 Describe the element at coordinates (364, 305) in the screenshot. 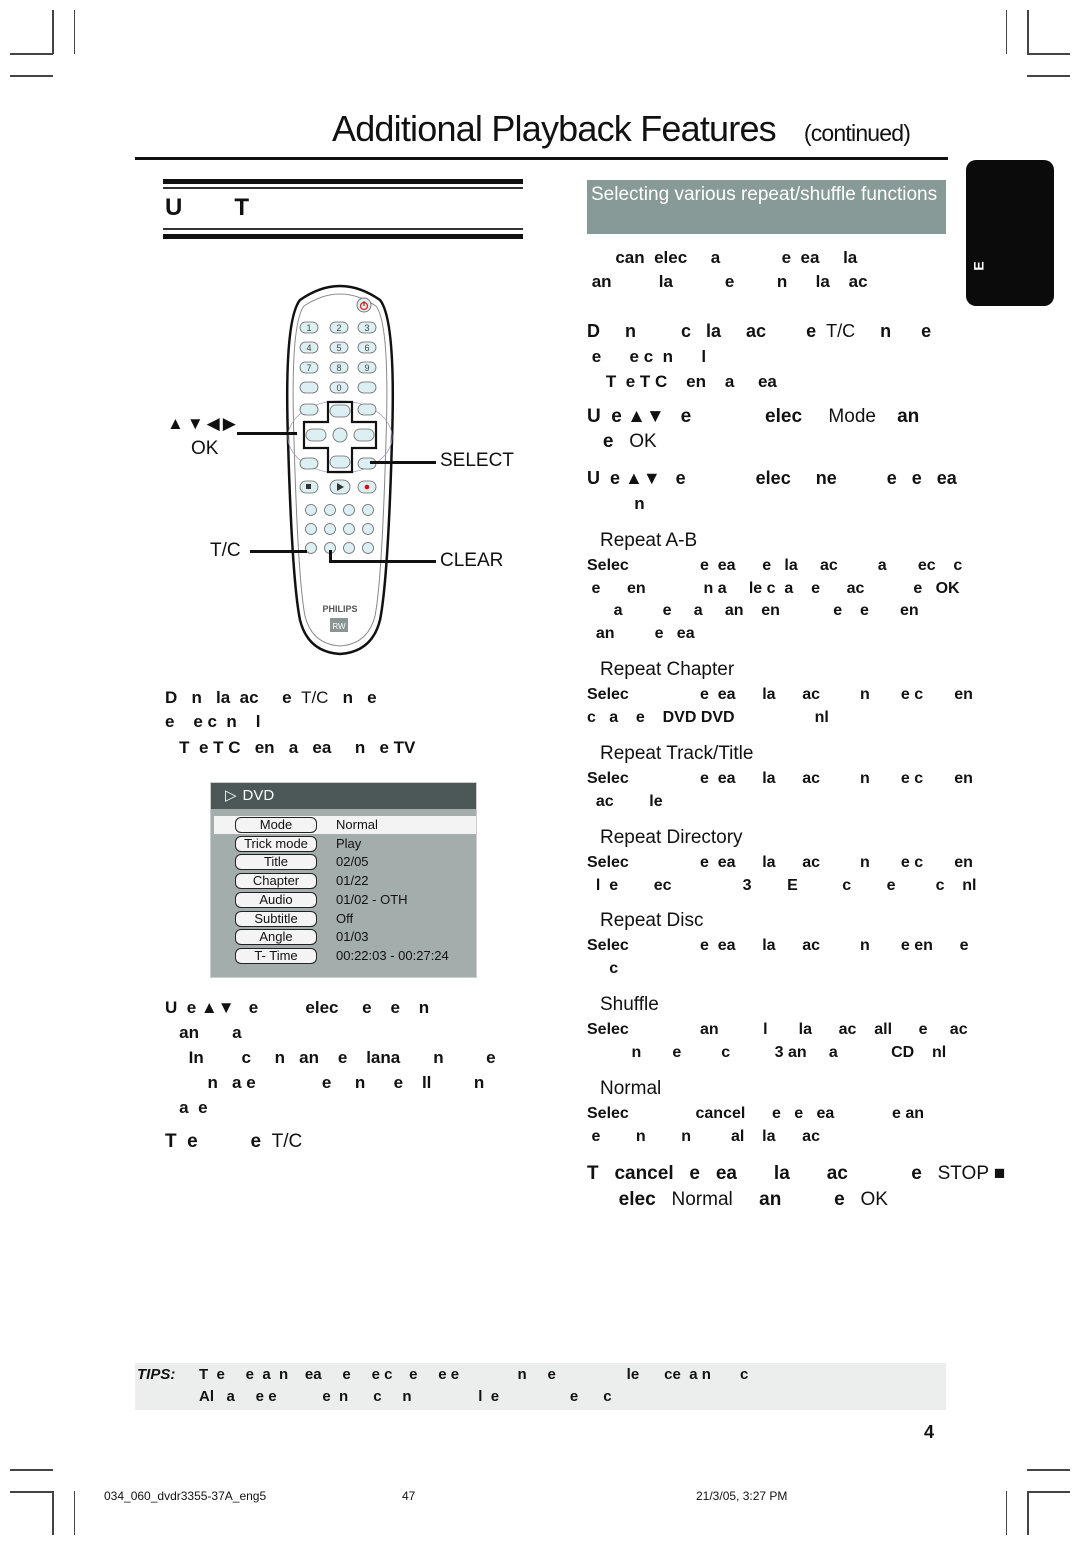

I see `power-button` at that location.